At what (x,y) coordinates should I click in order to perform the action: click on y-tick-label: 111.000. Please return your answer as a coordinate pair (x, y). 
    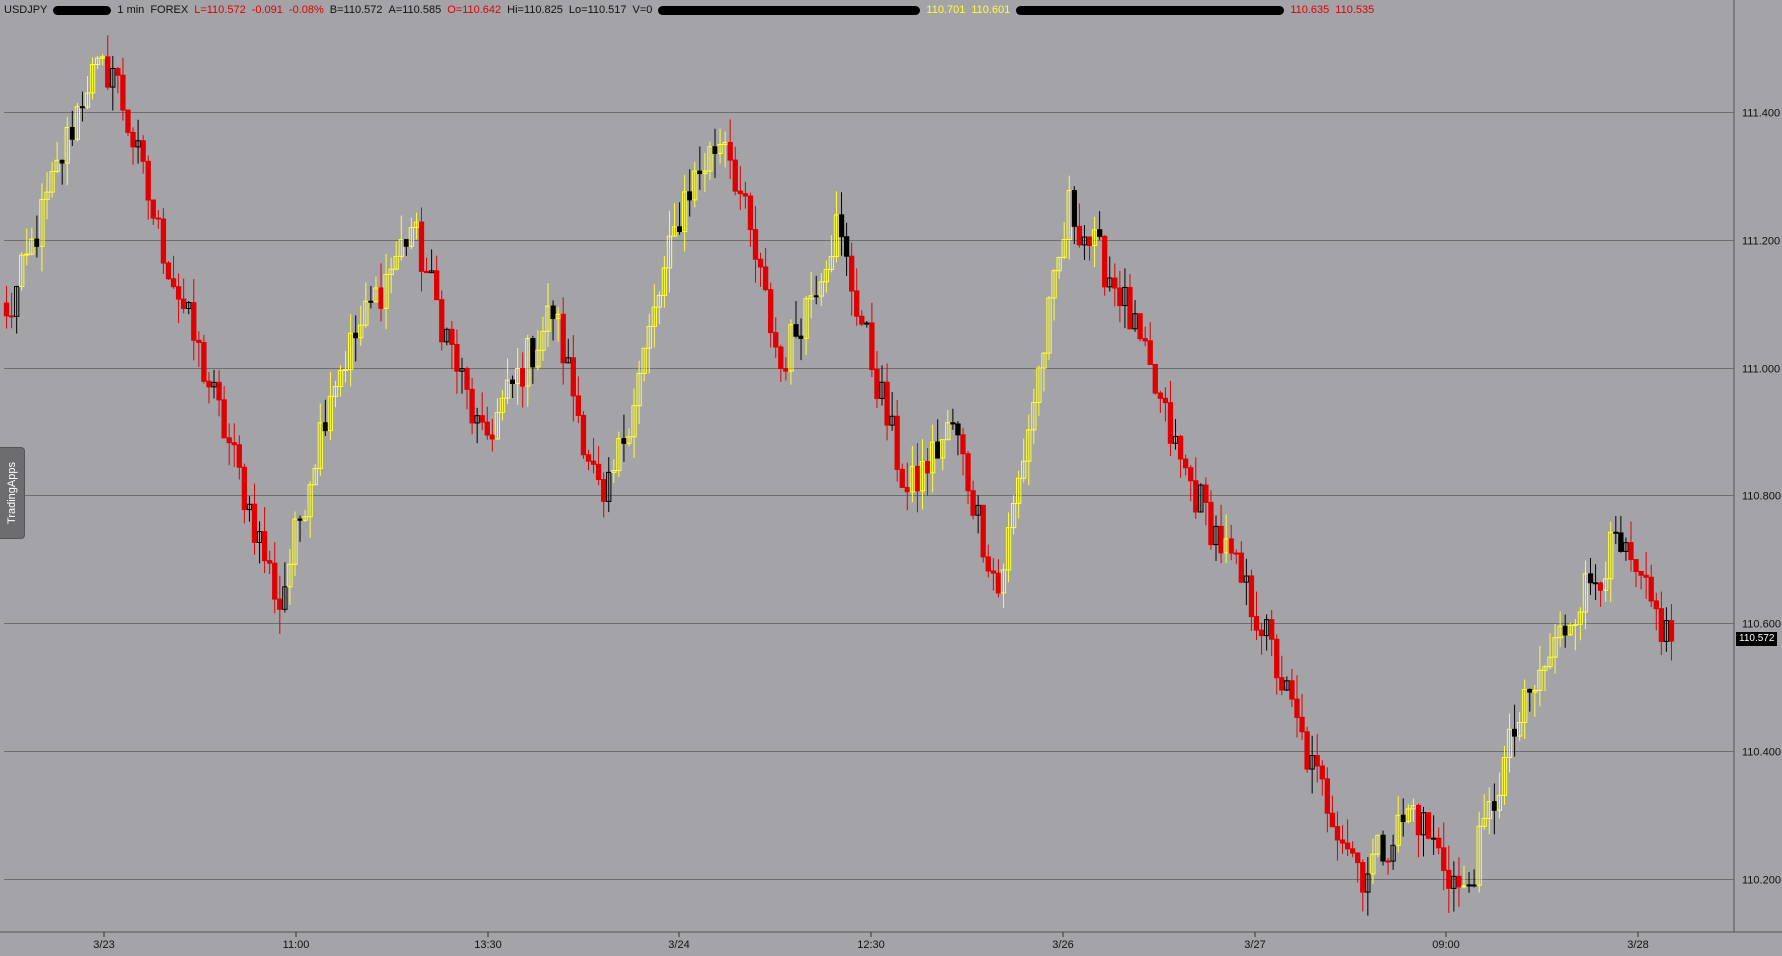
    Looking at the image, I should click on (1761, 370).